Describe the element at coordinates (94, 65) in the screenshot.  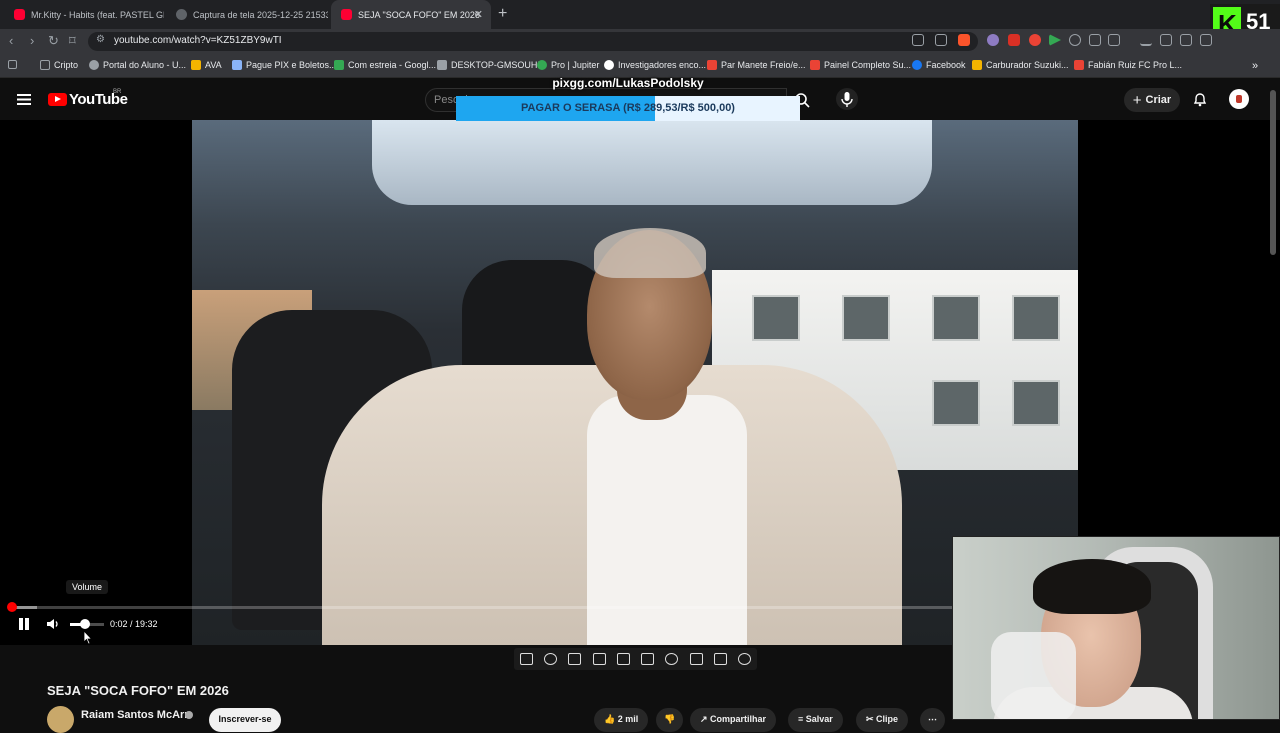
I see `globe-icon` at that location.